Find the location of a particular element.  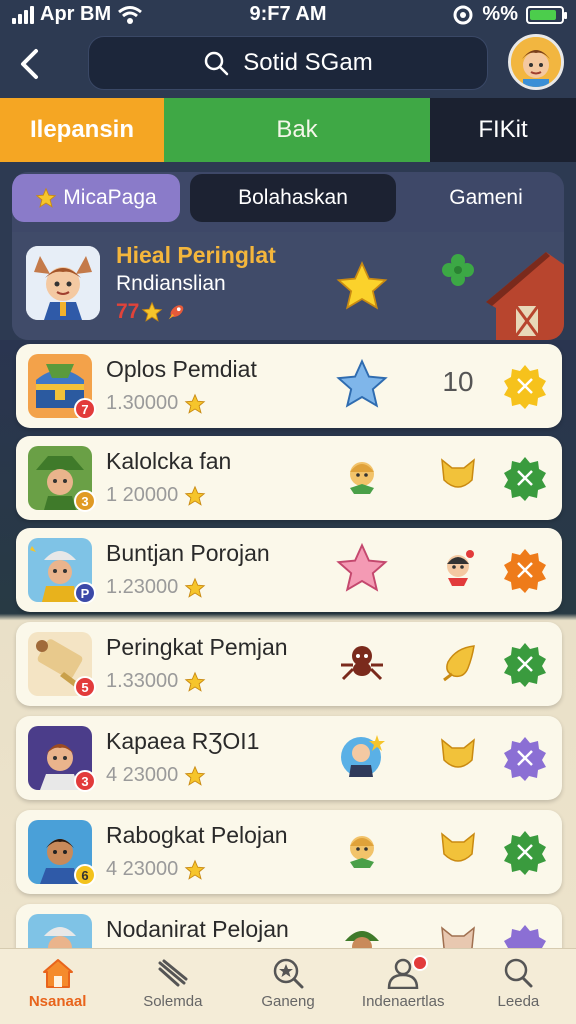

list-item: P Buntjan Porojan 1.23000 is located at coordinates (289, 570).